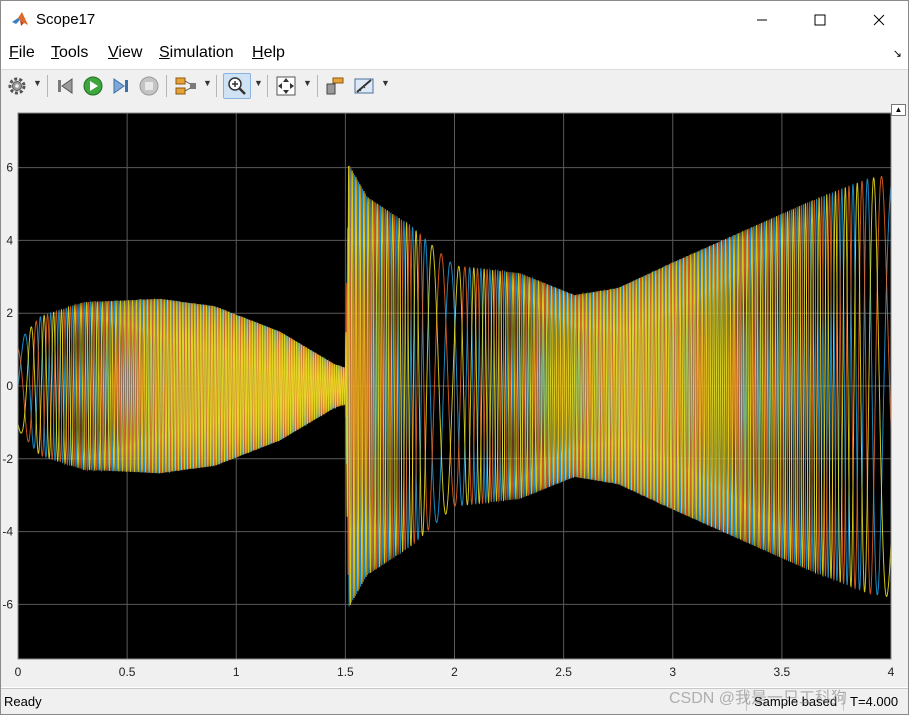  What do you see at coordinates (7, 532) in the screenshot?
I see `y-tick-label: -4` at bounding box center [7, 532].